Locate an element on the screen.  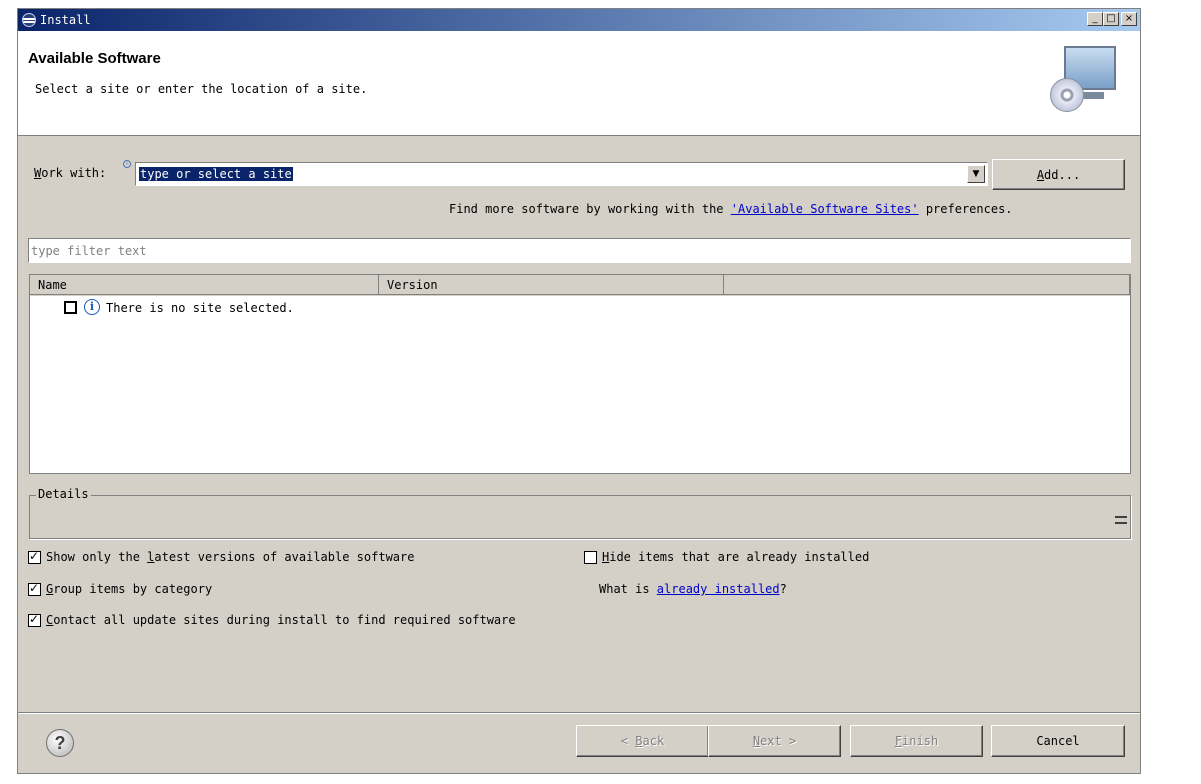
hide-installed-label: Hide items that are already installed is located at coordinates (736, 557).